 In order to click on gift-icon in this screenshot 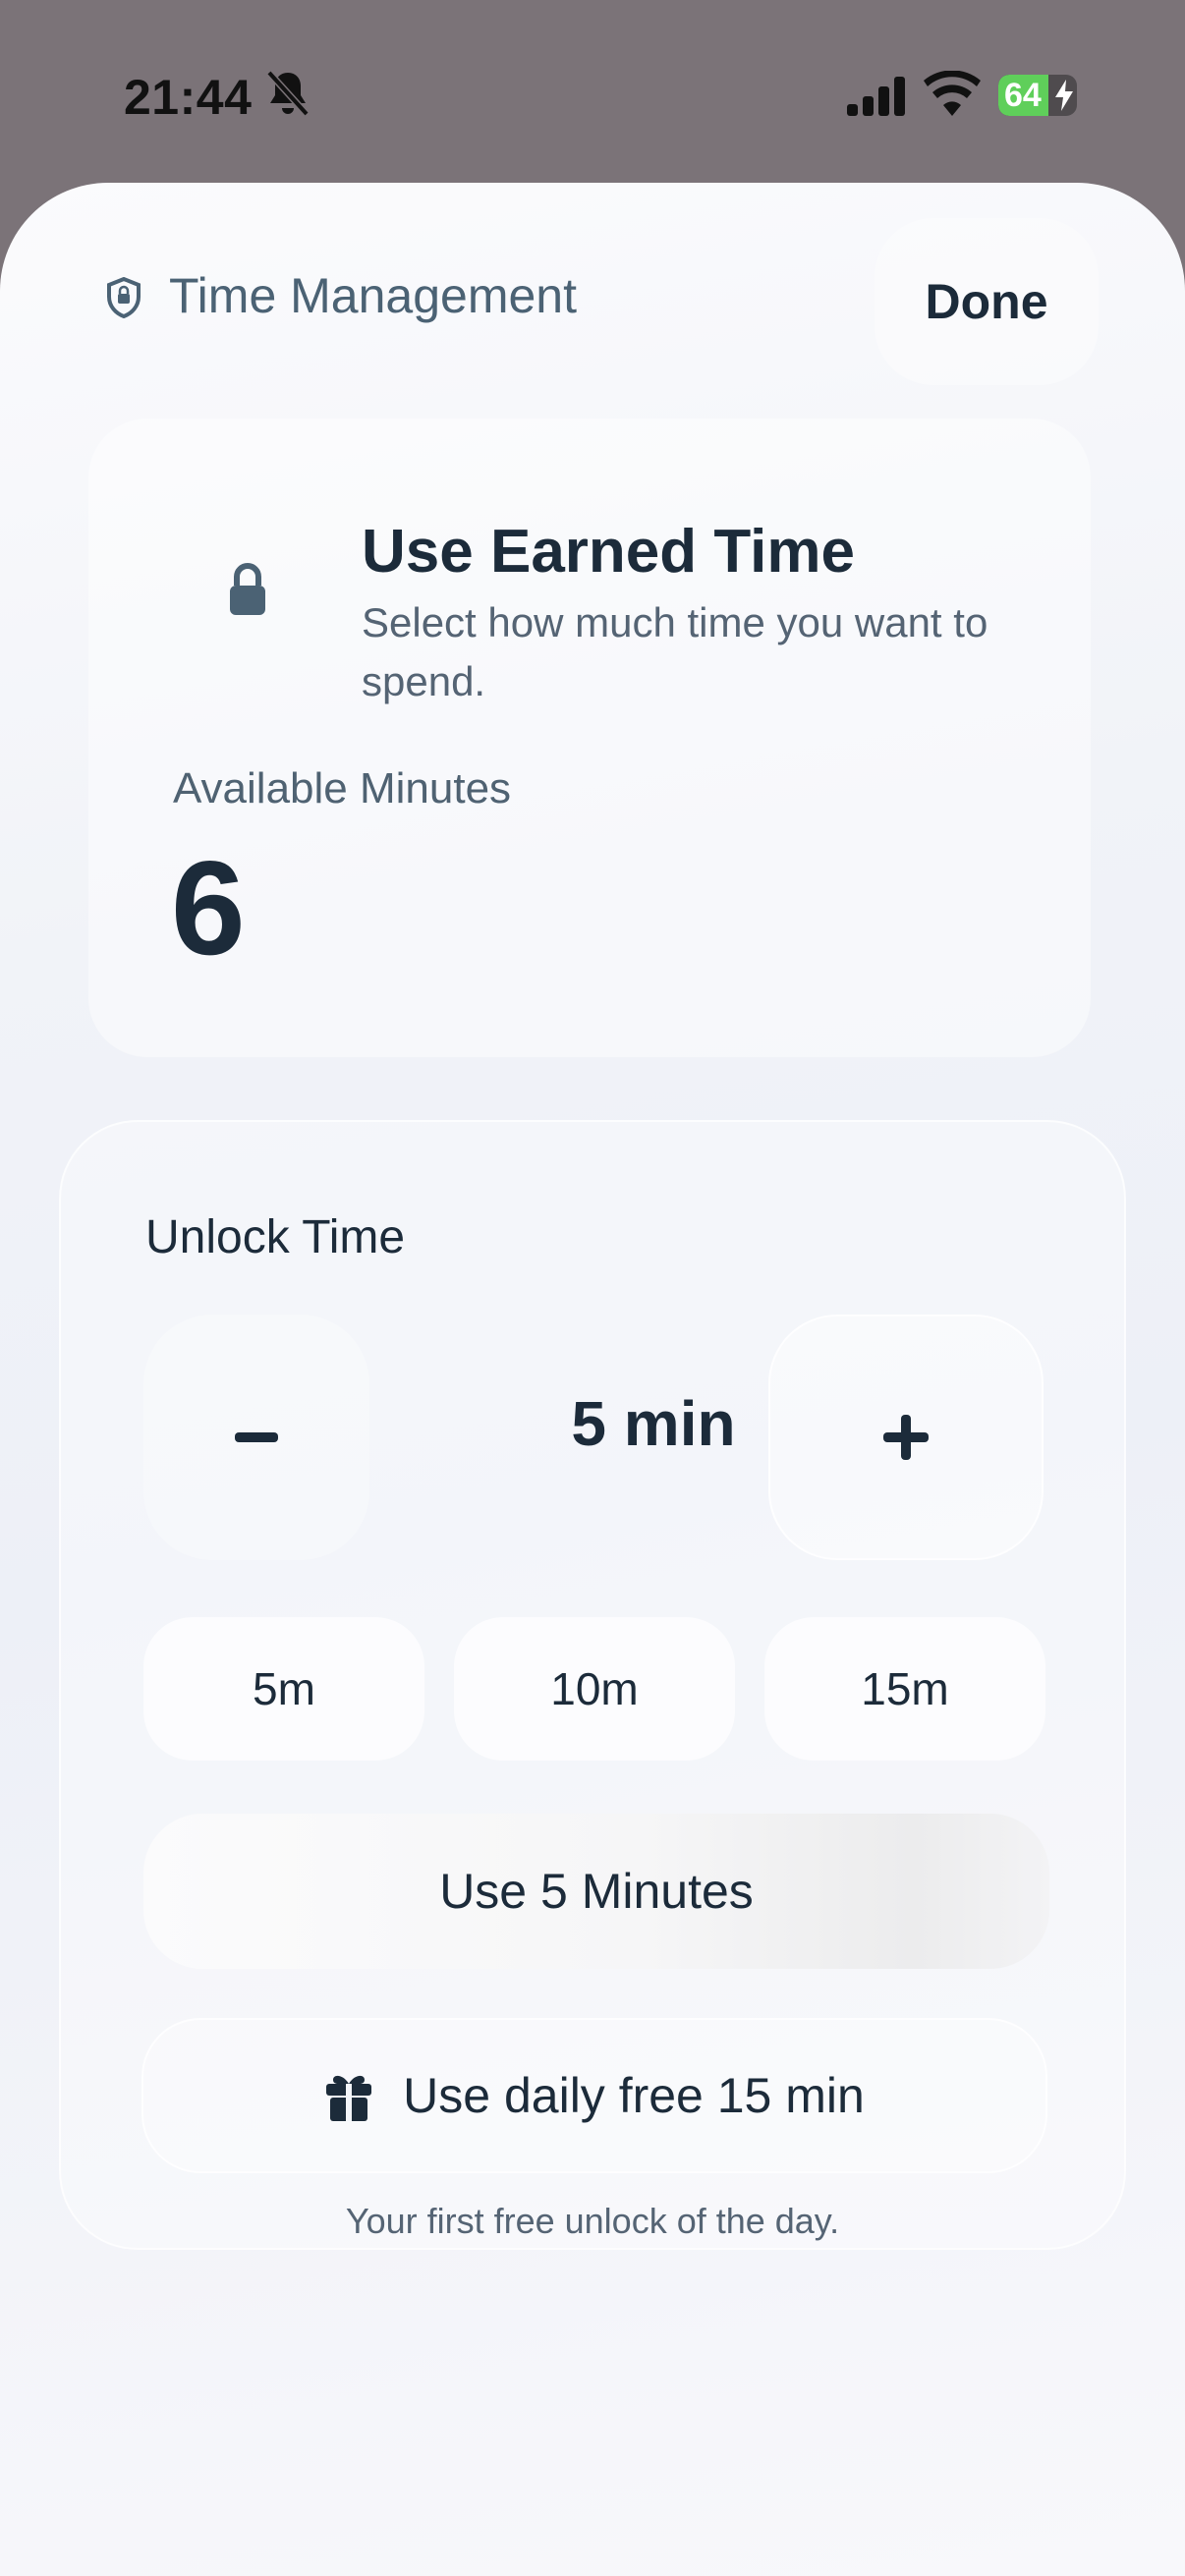, I will do `click(349, 2098)`.